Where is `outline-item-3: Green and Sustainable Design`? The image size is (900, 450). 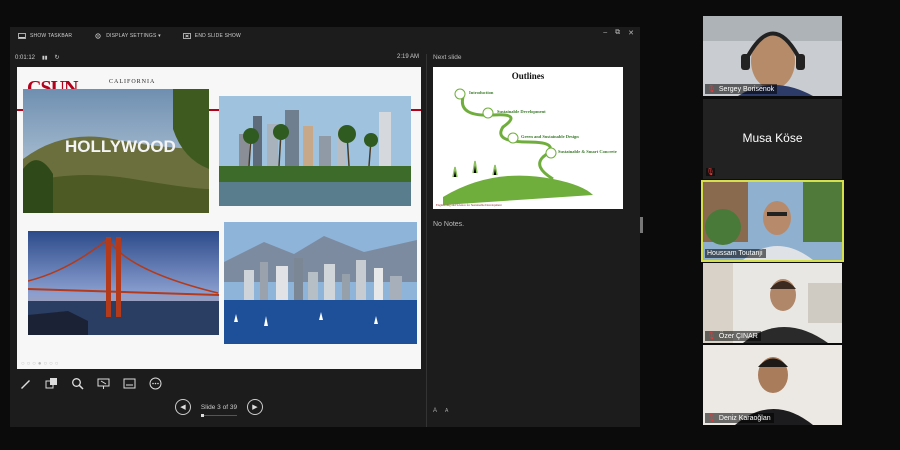
outline-item-3: Green and Sustainable Design is located at coordinates (550, 136).